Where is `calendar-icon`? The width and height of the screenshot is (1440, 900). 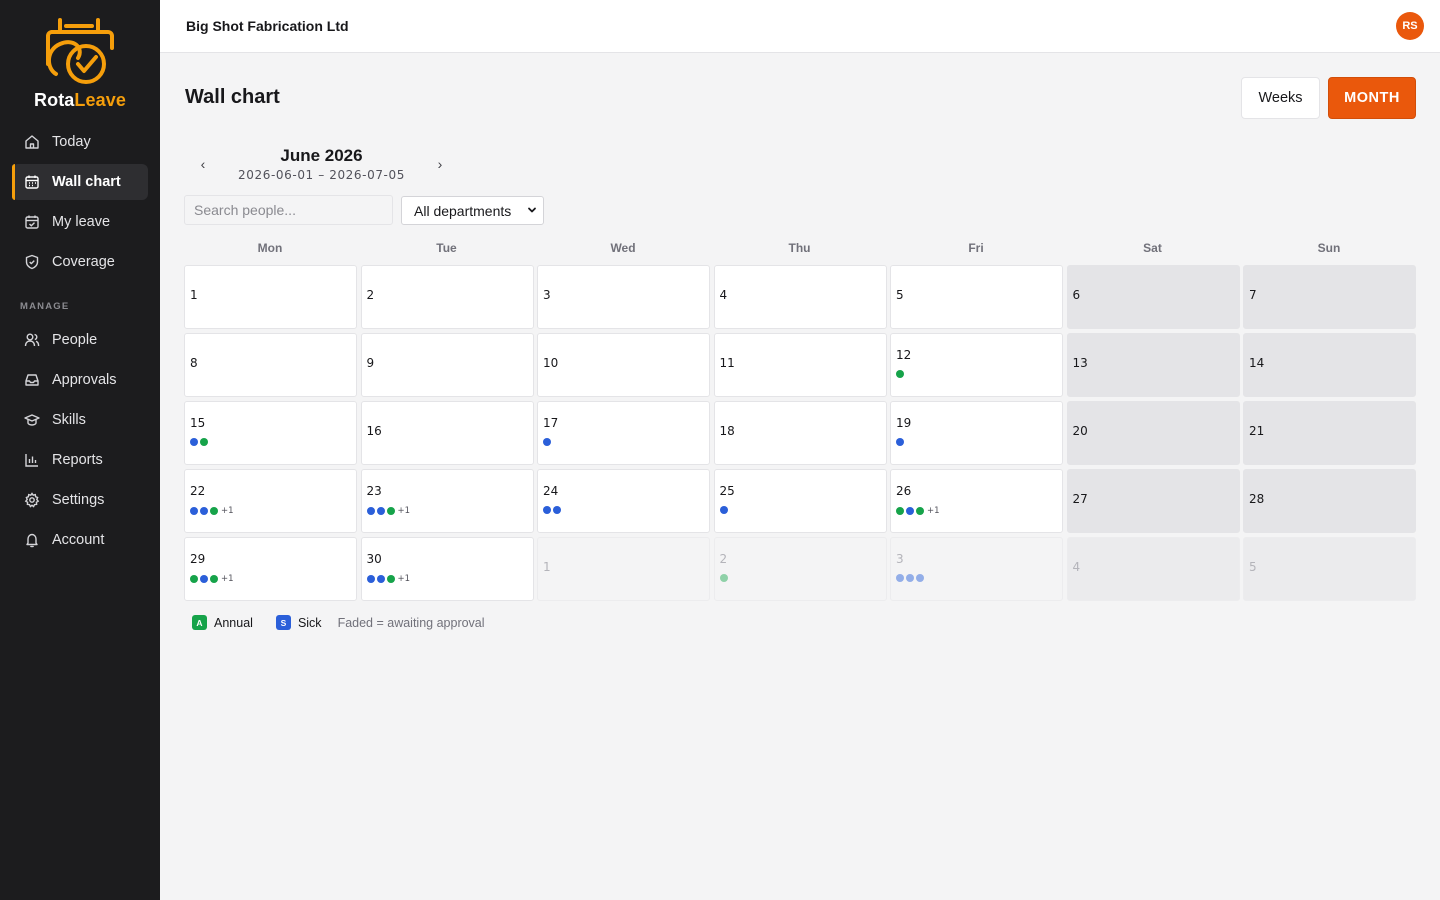 calendar-icon is located at coordinates (32, 182).